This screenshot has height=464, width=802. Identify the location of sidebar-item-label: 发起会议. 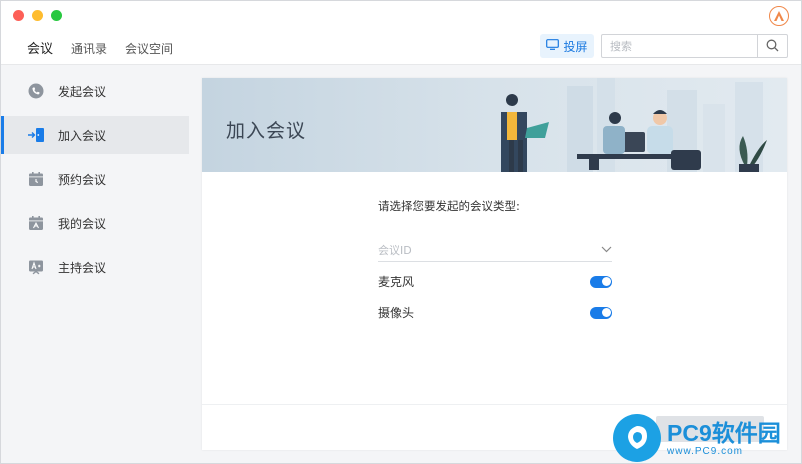
(82, 91).